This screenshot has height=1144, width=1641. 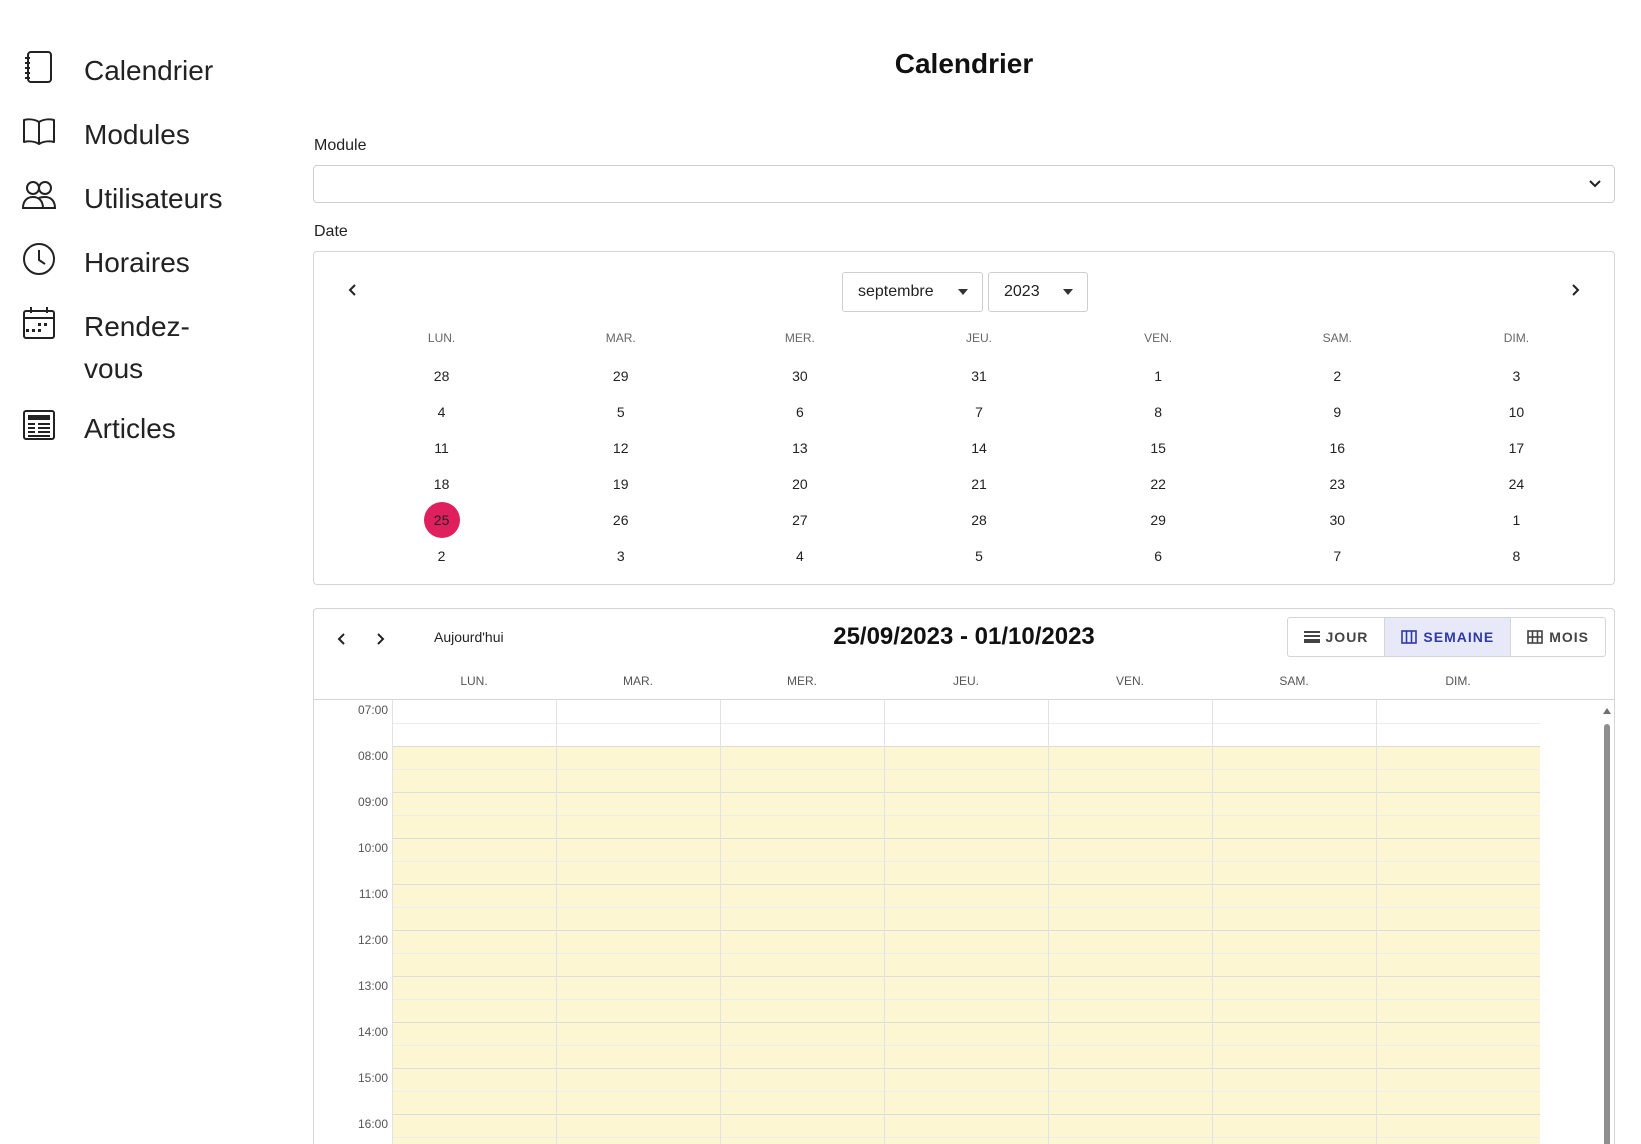 I want to click on day-cell: 15, so click(x=1158, y=448).